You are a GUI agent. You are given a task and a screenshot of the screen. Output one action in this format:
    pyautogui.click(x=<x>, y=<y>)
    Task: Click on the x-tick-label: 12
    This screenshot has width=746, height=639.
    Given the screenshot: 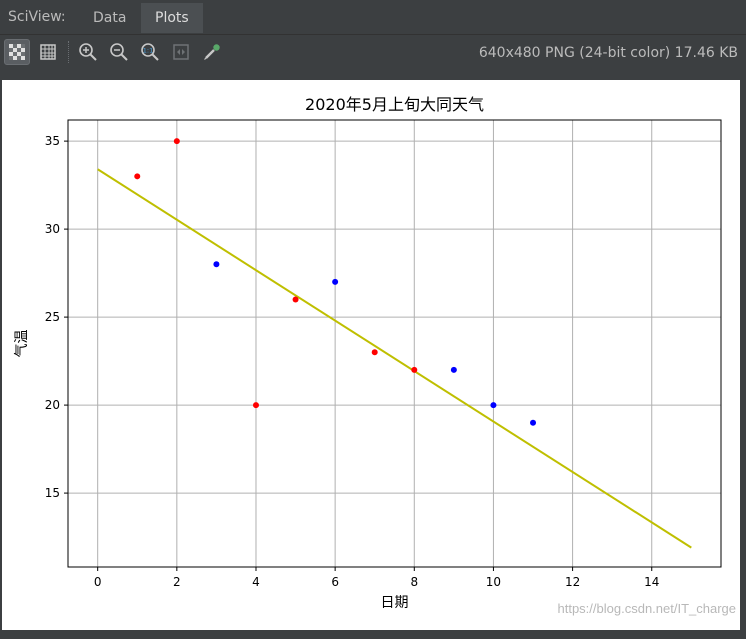 What is the action you would take?
    pyautogui.click(x=572, y=582)
    